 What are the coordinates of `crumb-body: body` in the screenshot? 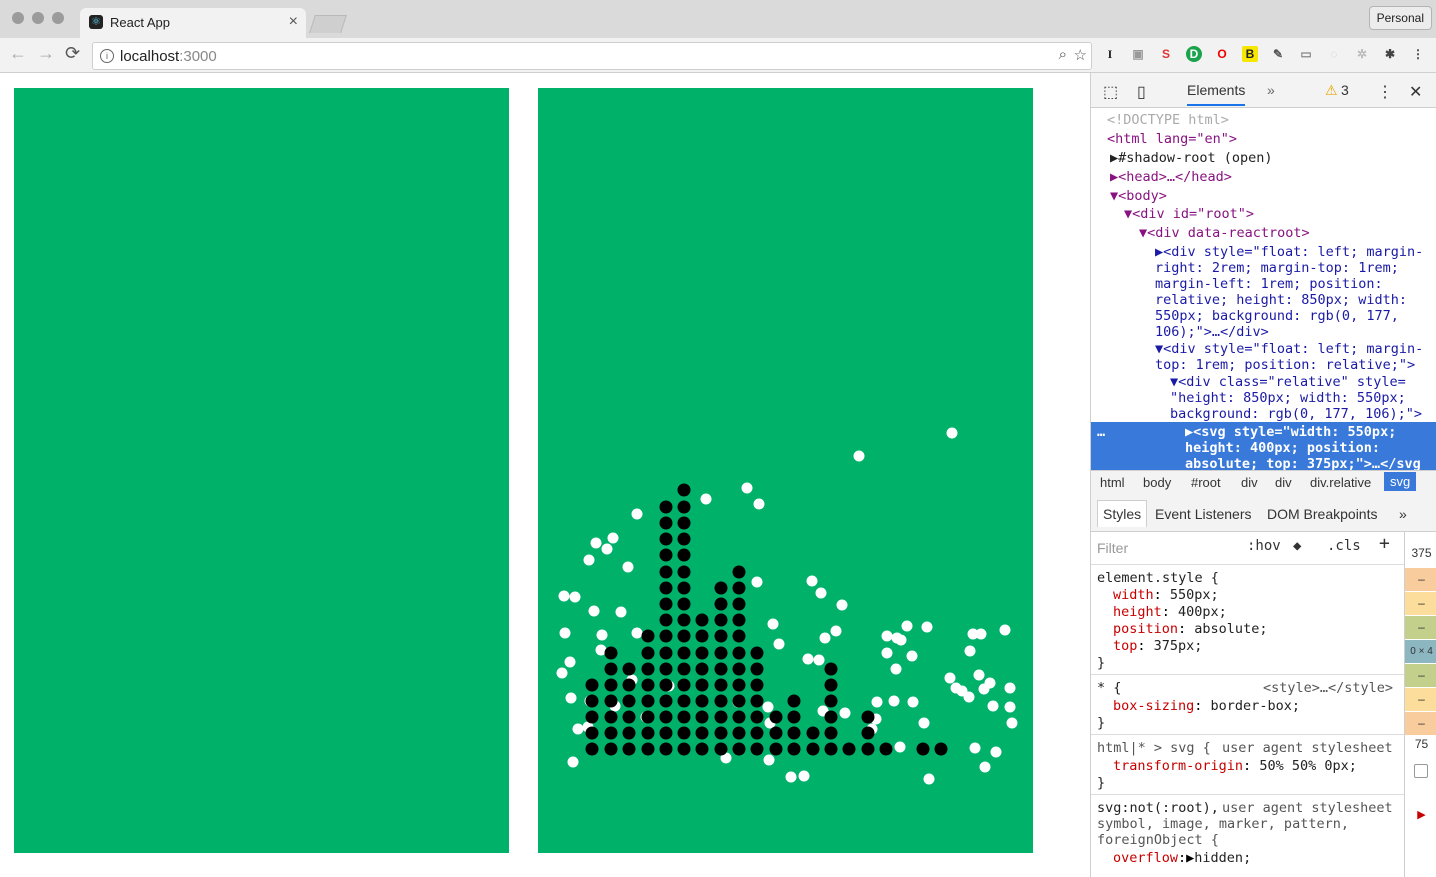 It's located at (1157, 482).